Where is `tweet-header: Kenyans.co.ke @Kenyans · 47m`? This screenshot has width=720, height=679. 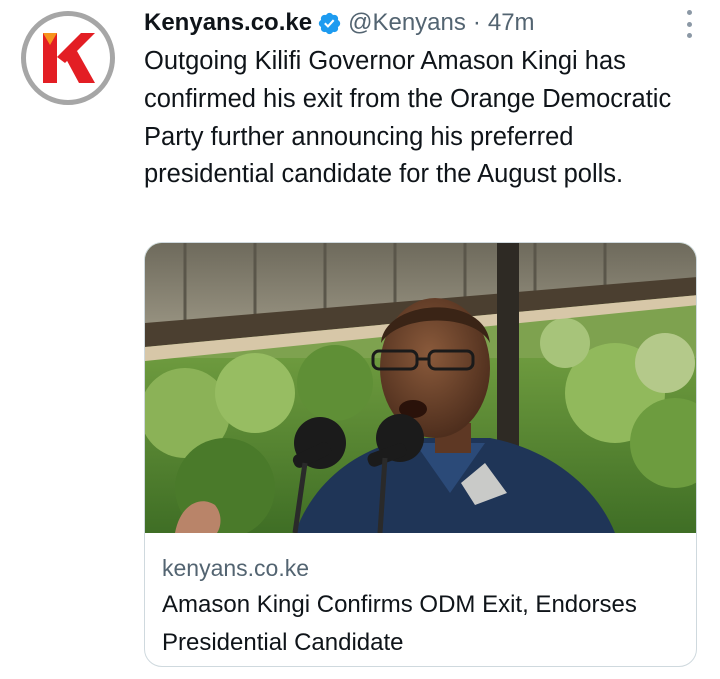 tweet-header: Kenyans.co.ke @Kenyans · 47m is located at coordinates (422, 23).